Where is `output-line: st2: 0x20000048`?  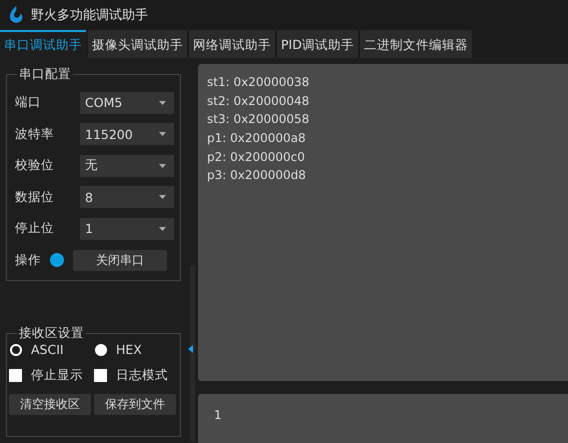 output-line: st2: 0x20000048 is located at coordinates (258, 102).